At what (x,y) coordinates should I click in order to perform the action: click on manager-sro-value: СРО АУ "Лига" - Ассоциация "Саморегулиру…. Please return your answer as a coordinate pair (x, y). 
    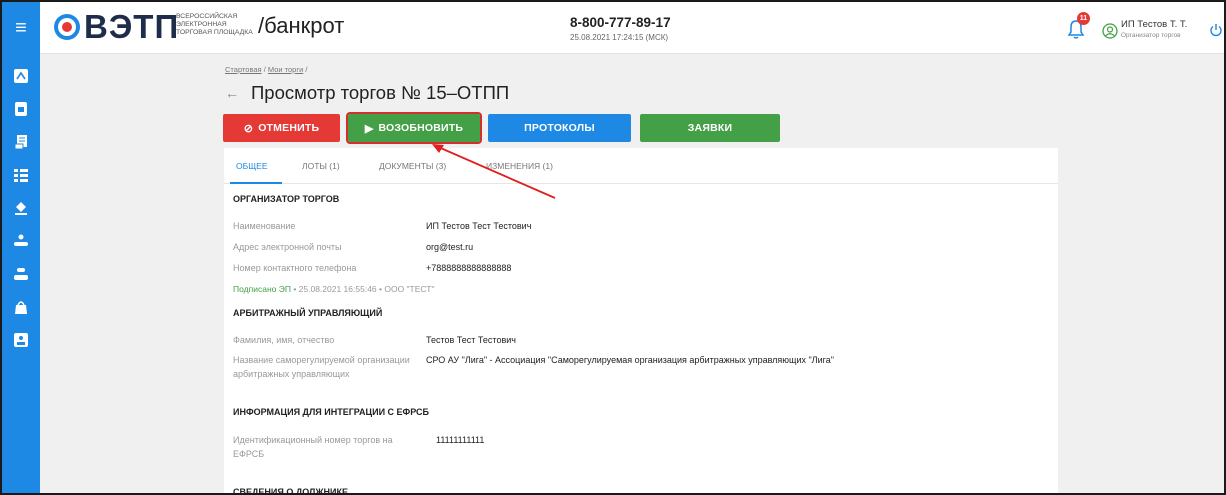
    Looking at the image, I should click on (630, 360).